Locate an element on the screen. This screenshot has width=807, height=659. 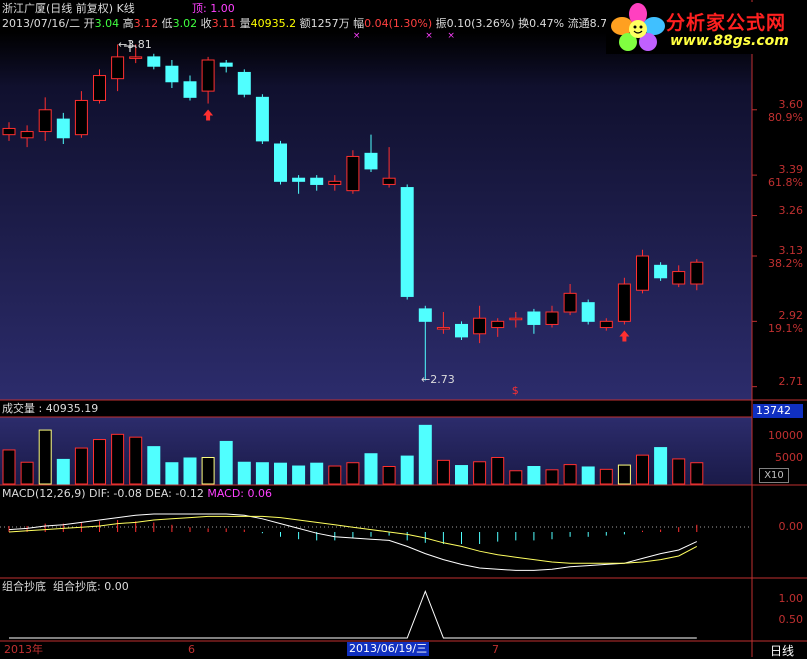
volume-value: : 40935.19 is located at coordinates (68, 408).